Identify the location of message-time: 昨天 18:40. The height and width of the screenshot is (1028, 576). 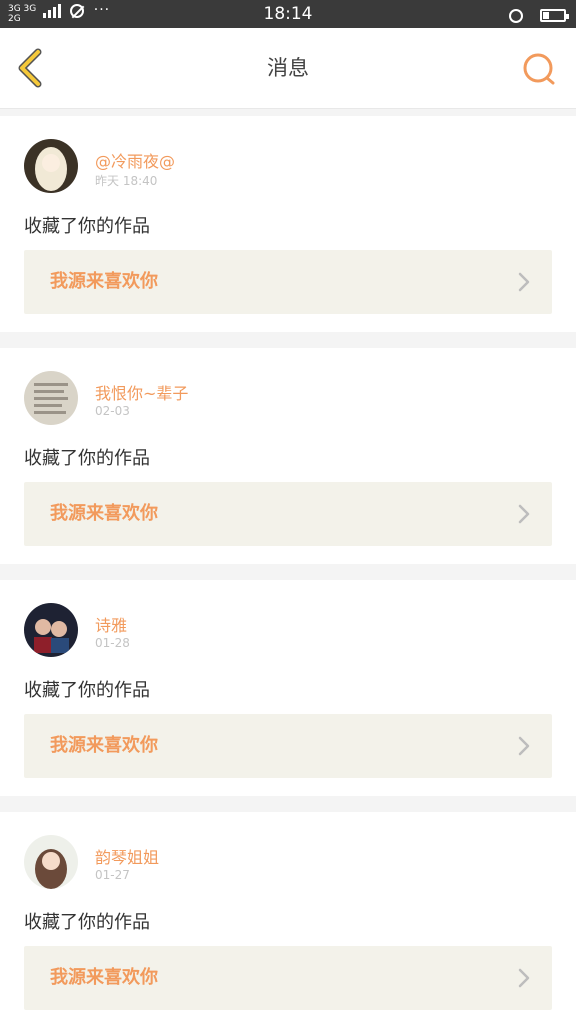
(126, 181).